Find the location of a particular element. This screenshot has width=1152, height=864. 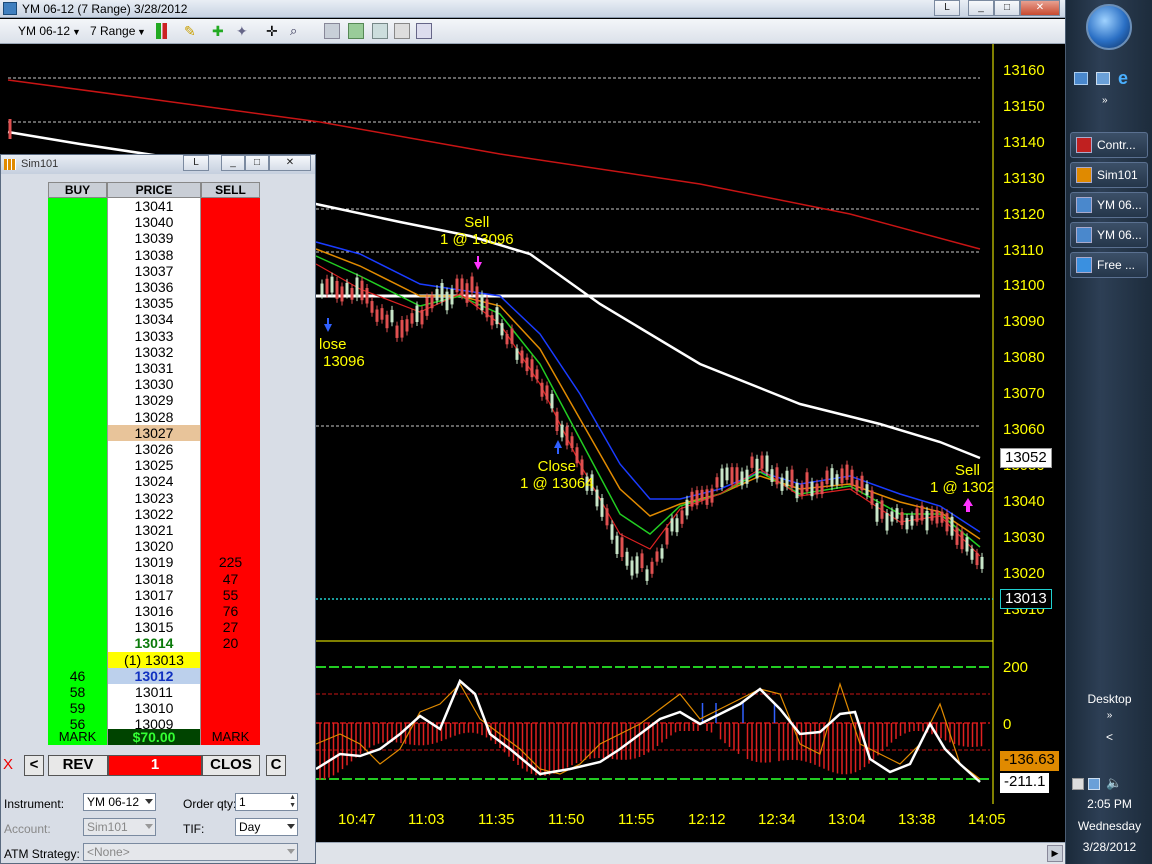

crosshair-icon: ✛ is located at coordinates (274, 31).